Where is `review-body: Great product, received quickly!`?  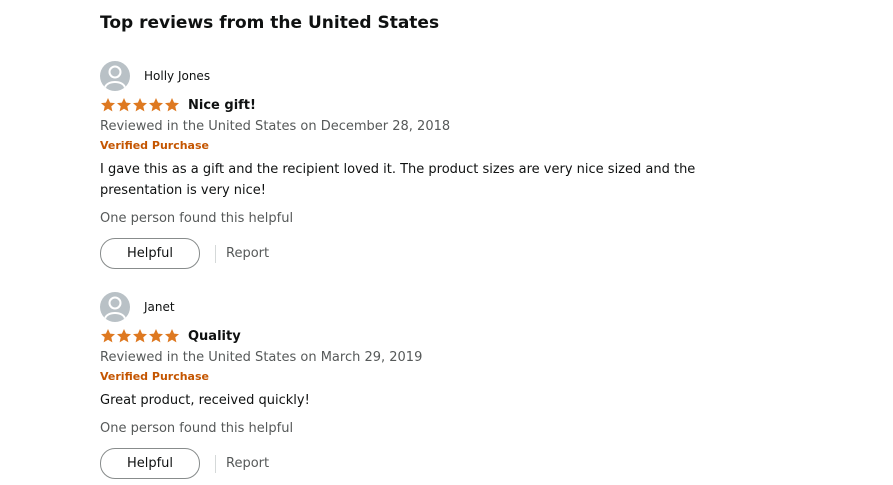 review-body: Great product, received quickly! is located at coordinates (205, 400).